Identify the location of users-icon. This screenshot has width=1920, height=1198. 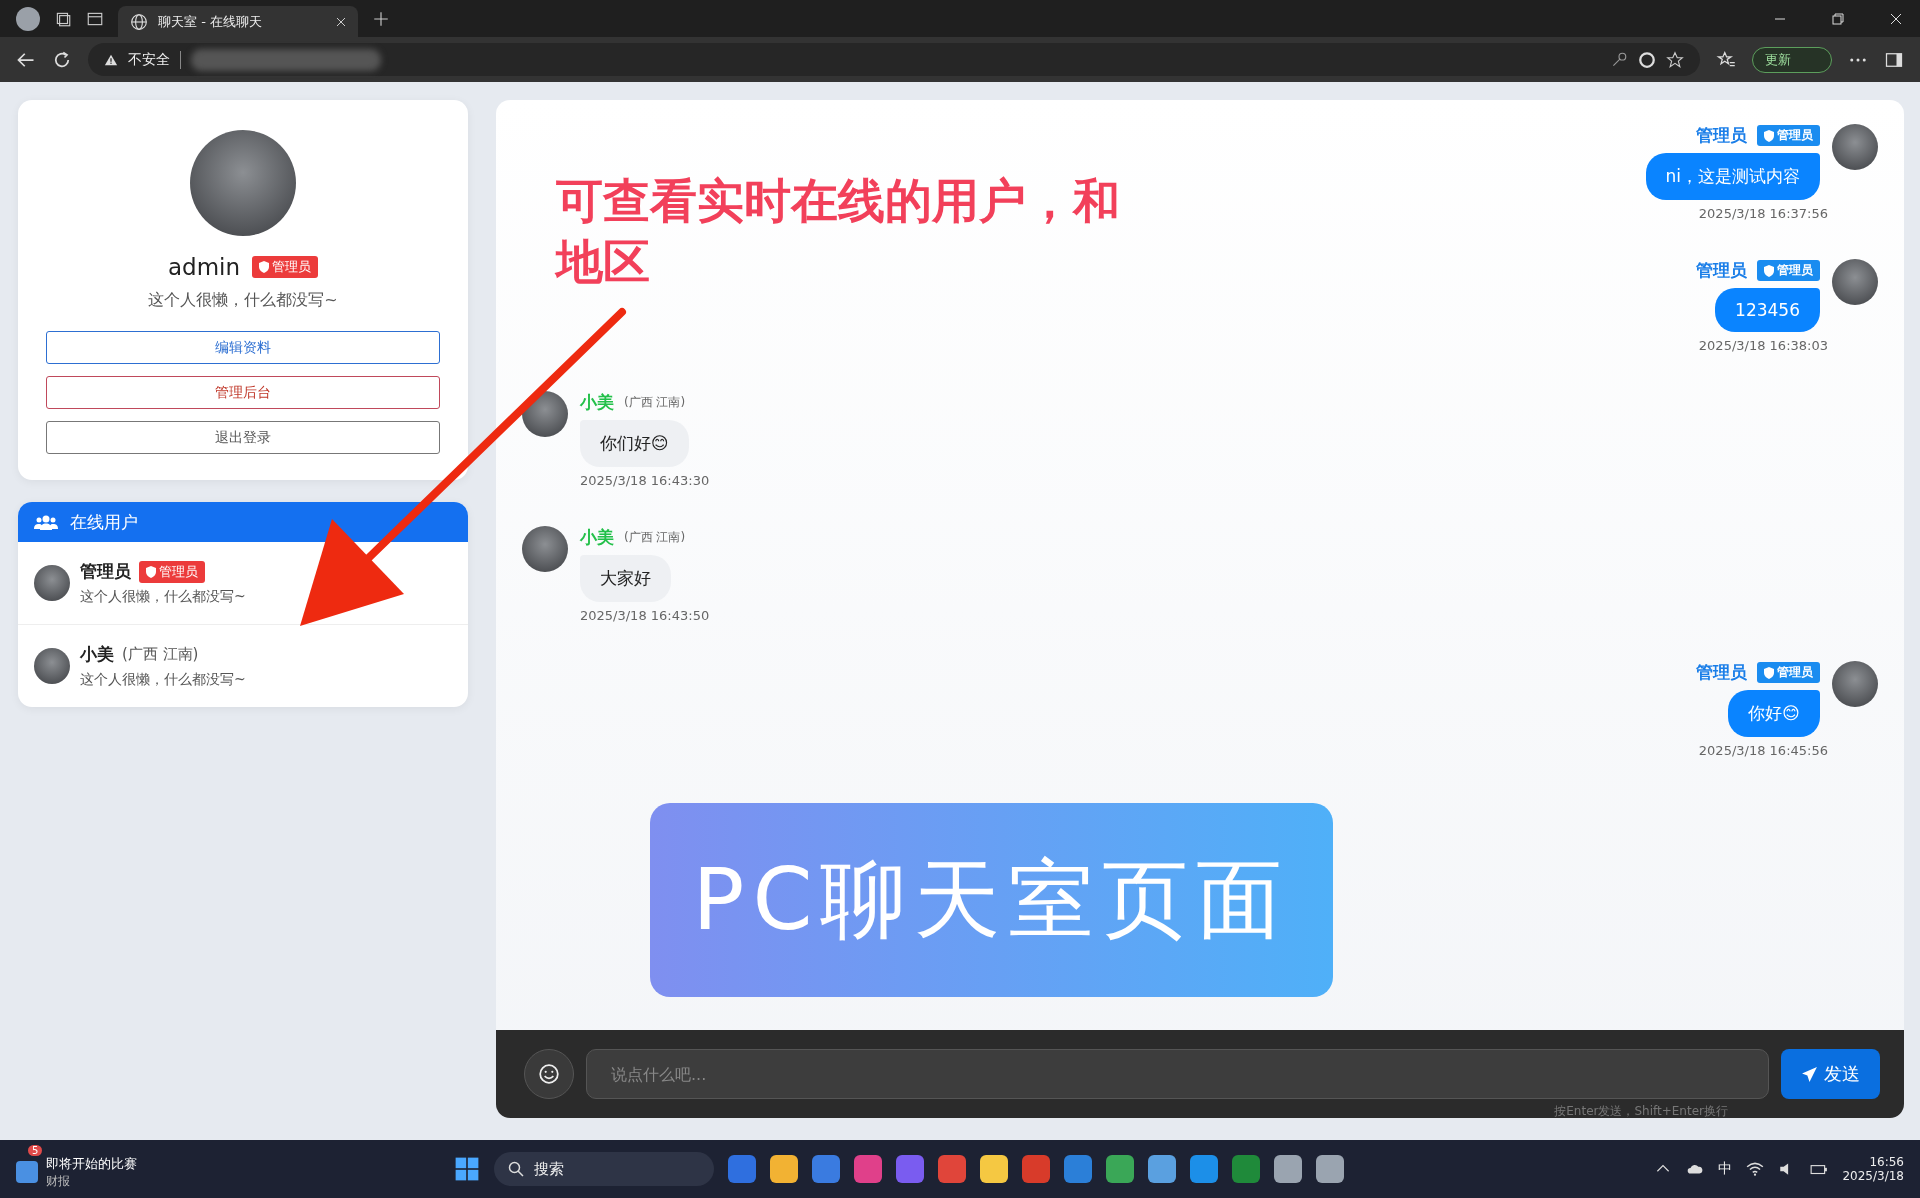
(46, 522).